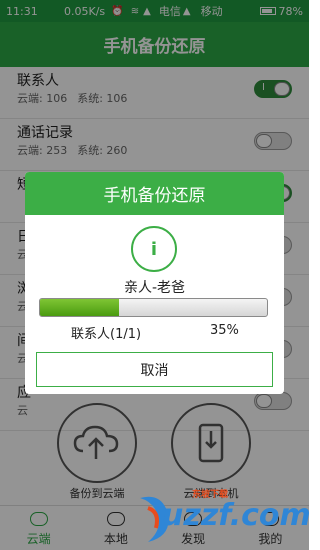  I want to click on site-watermark: 东坡下载 uzzf.com, so click(222, 517).